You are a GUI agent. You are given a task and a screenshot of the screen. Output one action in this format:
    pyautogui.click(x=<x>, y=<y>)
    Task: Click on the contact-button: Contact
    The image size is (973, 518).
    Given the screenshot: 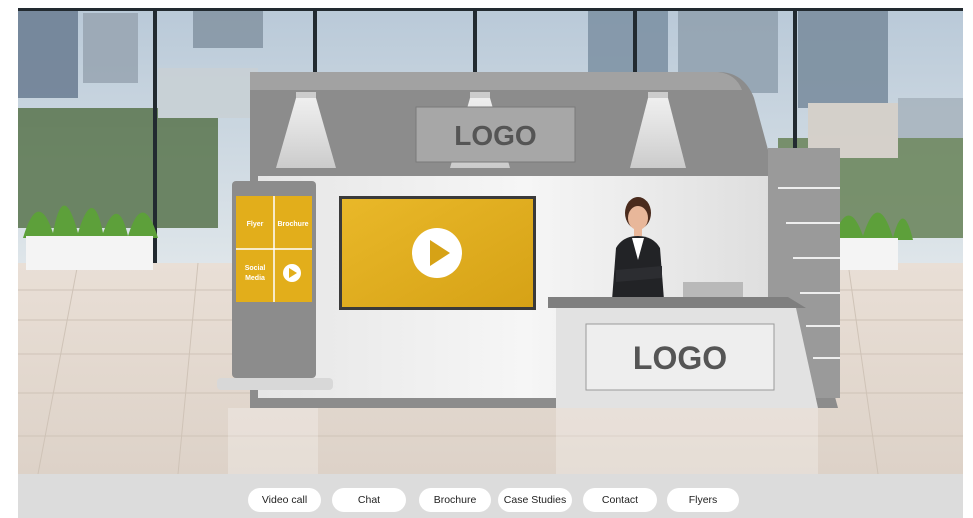 What is the action you would take?
    pyautogui.click(x=620, y=500)
    